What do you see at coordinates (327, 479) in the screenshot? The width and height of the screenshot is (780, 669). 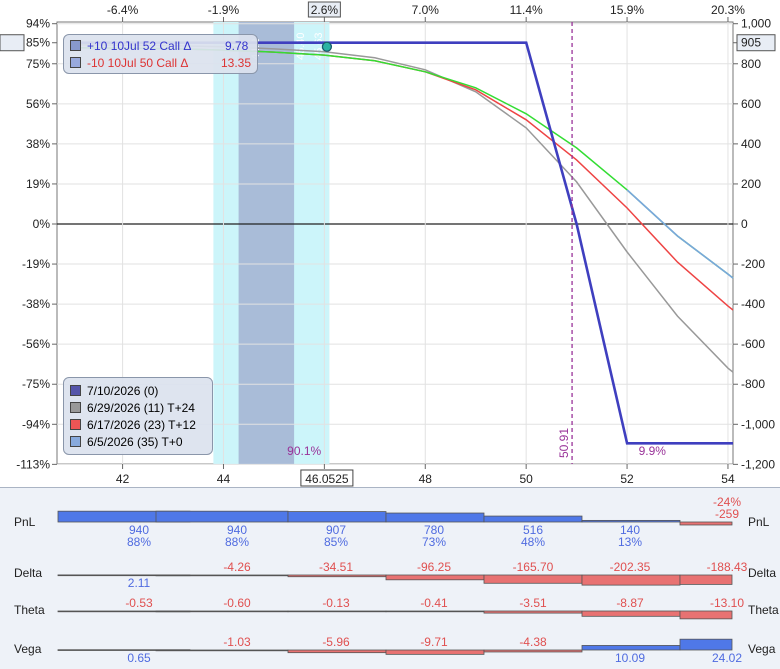 I see `current-price-label: 46.0525` at bounding box center [327, 479].